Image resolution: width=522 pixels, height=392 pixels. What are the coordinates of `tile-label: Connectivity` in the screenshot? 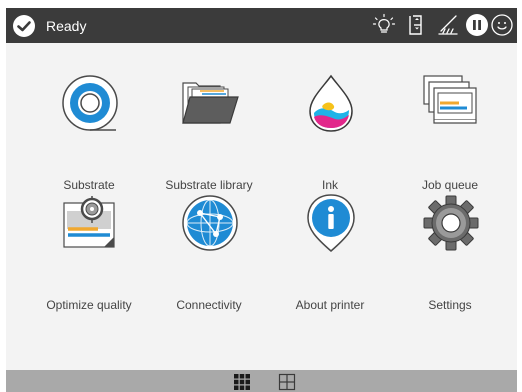 It's located at (209, 305).